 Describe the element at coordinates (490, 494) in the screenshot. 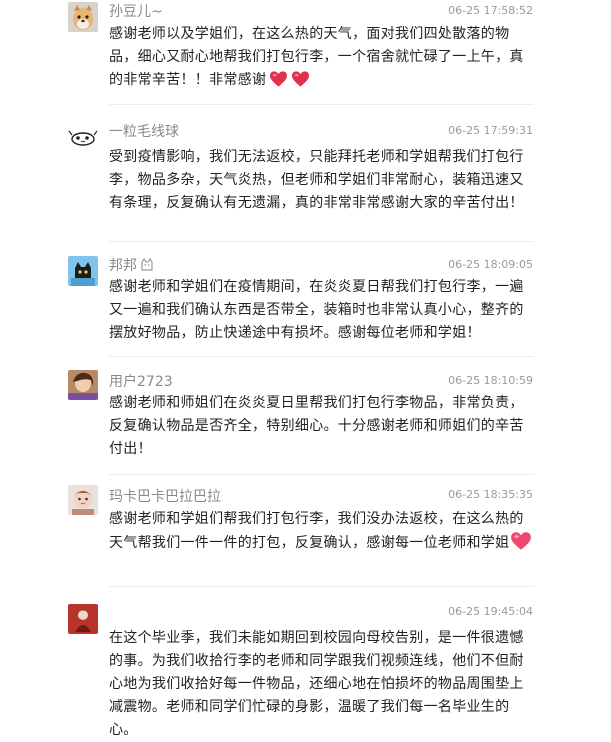

I see `comment-time: 06-25 18:35:35` at that location.